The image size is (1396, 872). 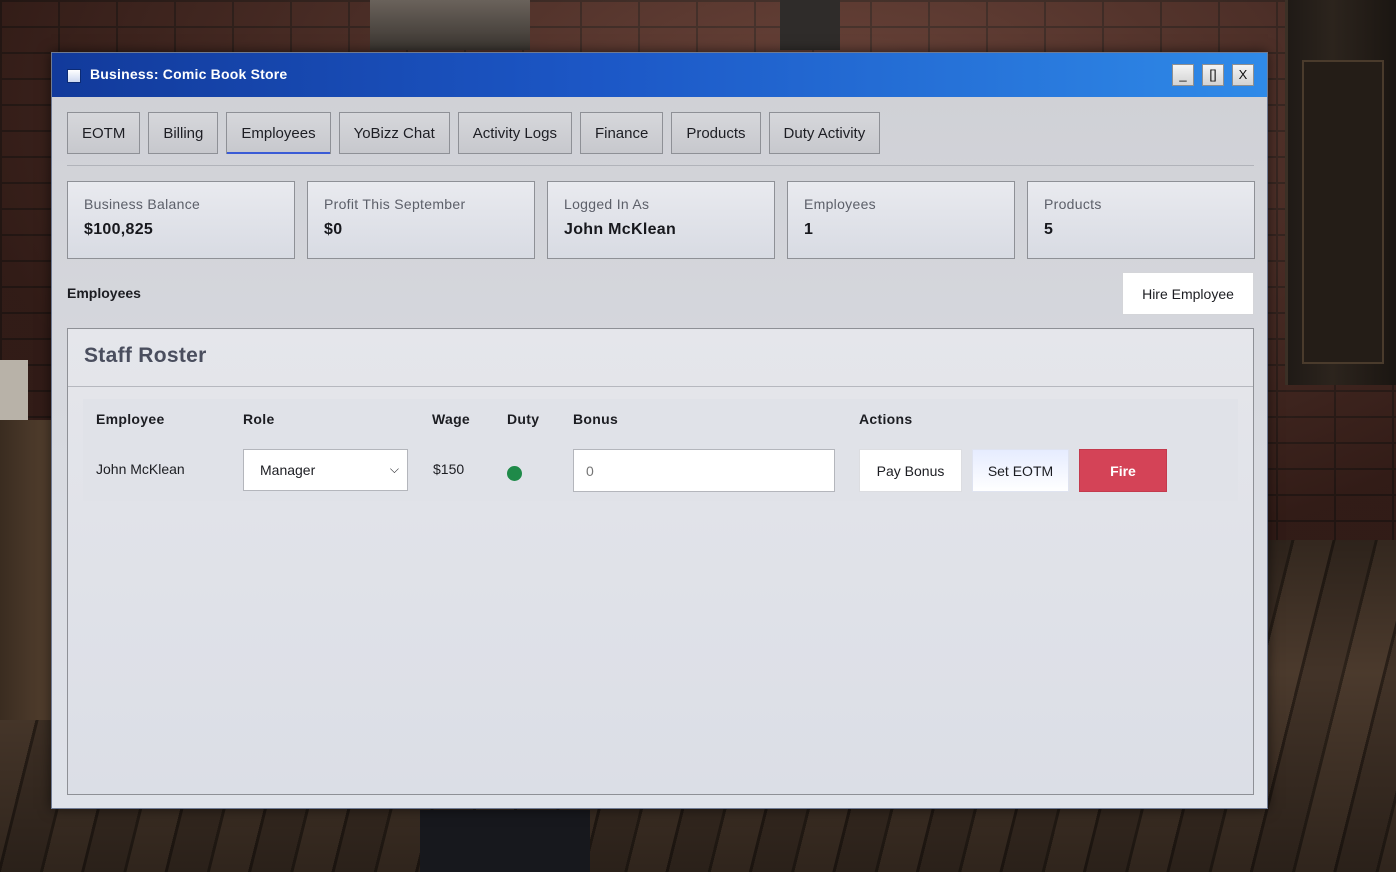 I want to click on stat-value: John McKlean, so click(x=620, y=229).